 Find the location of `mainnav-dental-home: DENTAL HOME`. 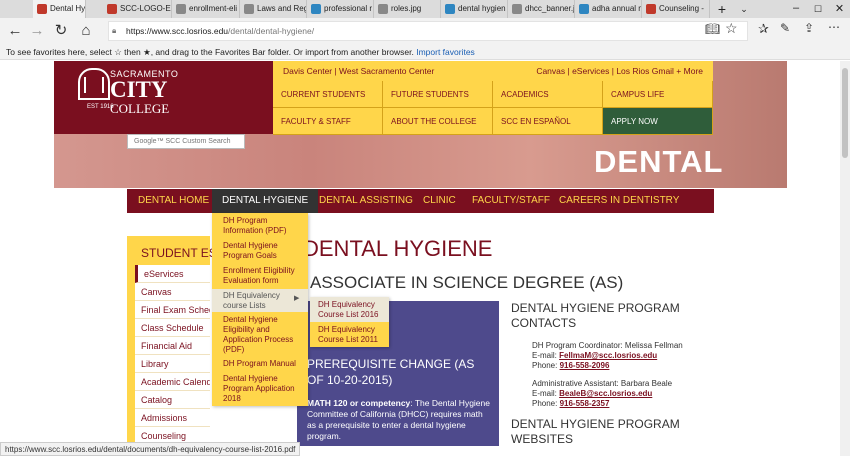

mainnav-dental-home: DENTAL HOME is located at coordinates (173, 201).